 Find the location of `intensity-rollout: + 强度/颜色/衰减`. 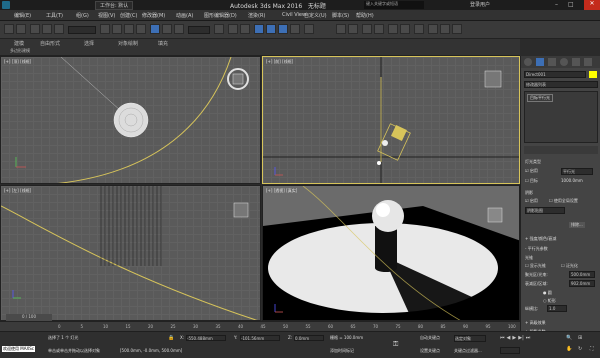

intensity-rollout: + 强度/颜色/衰减 is located at coordinates (540, 239).